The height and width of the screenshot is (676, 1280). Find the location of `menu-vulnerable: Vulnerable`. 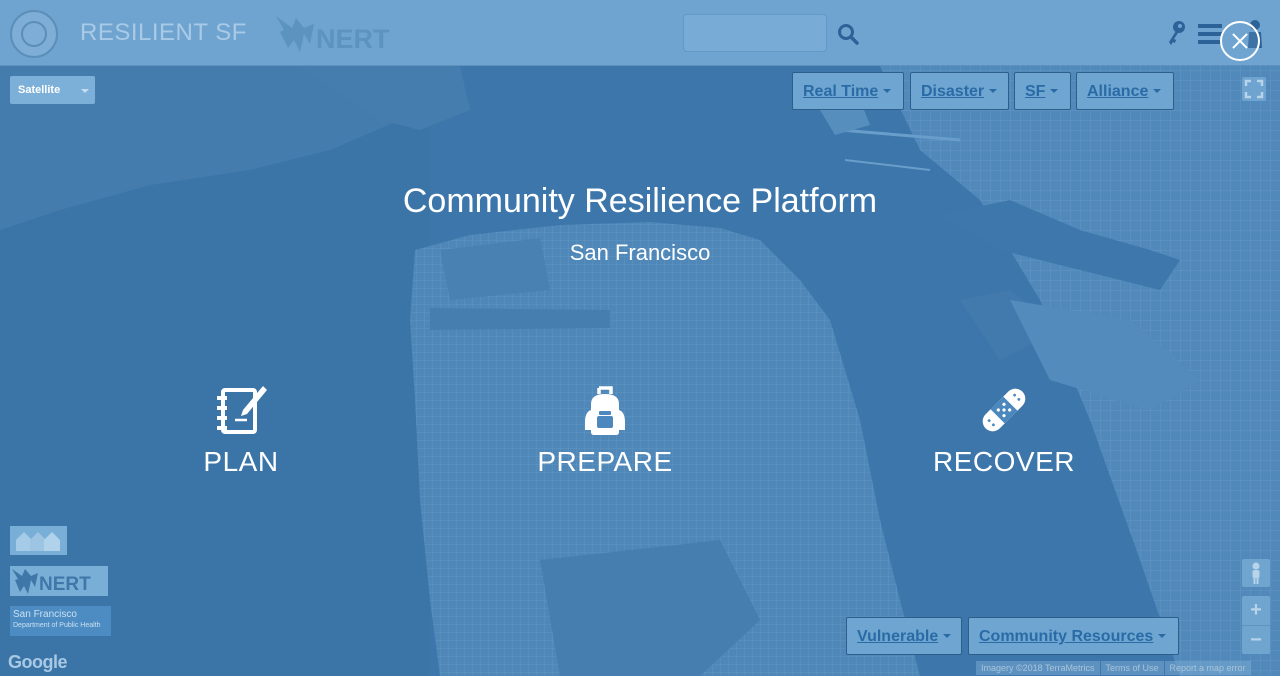

menu-vulnerable: Vulnerable is located at coordinates (904, 636).